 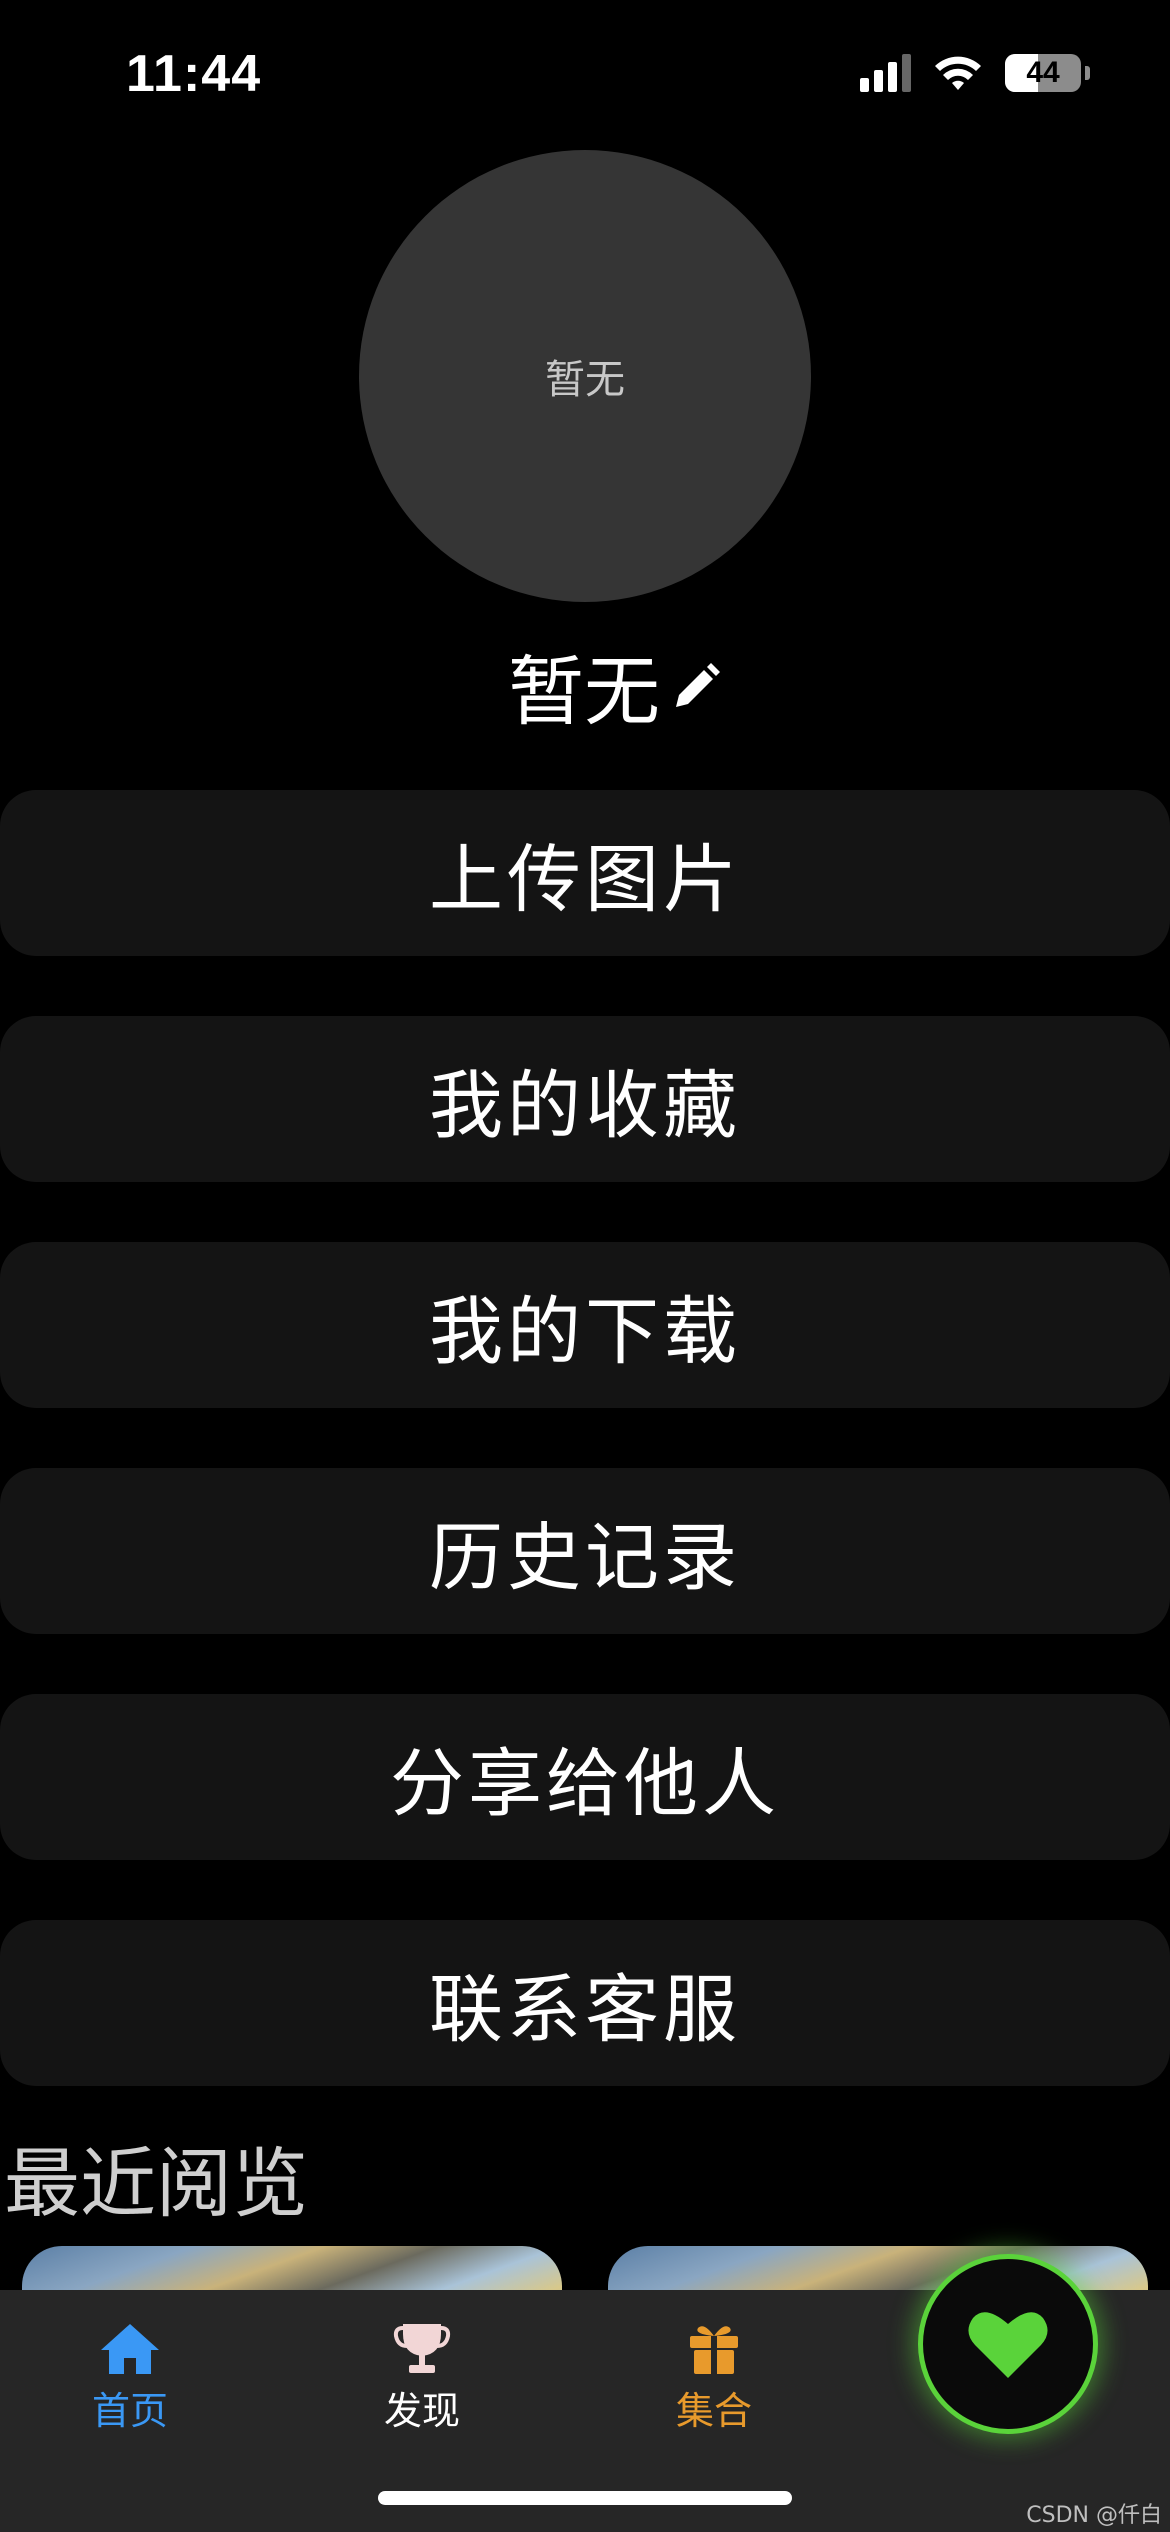 I want to click on avatar-placeholder: 暂无, so click(x=585, y=380).